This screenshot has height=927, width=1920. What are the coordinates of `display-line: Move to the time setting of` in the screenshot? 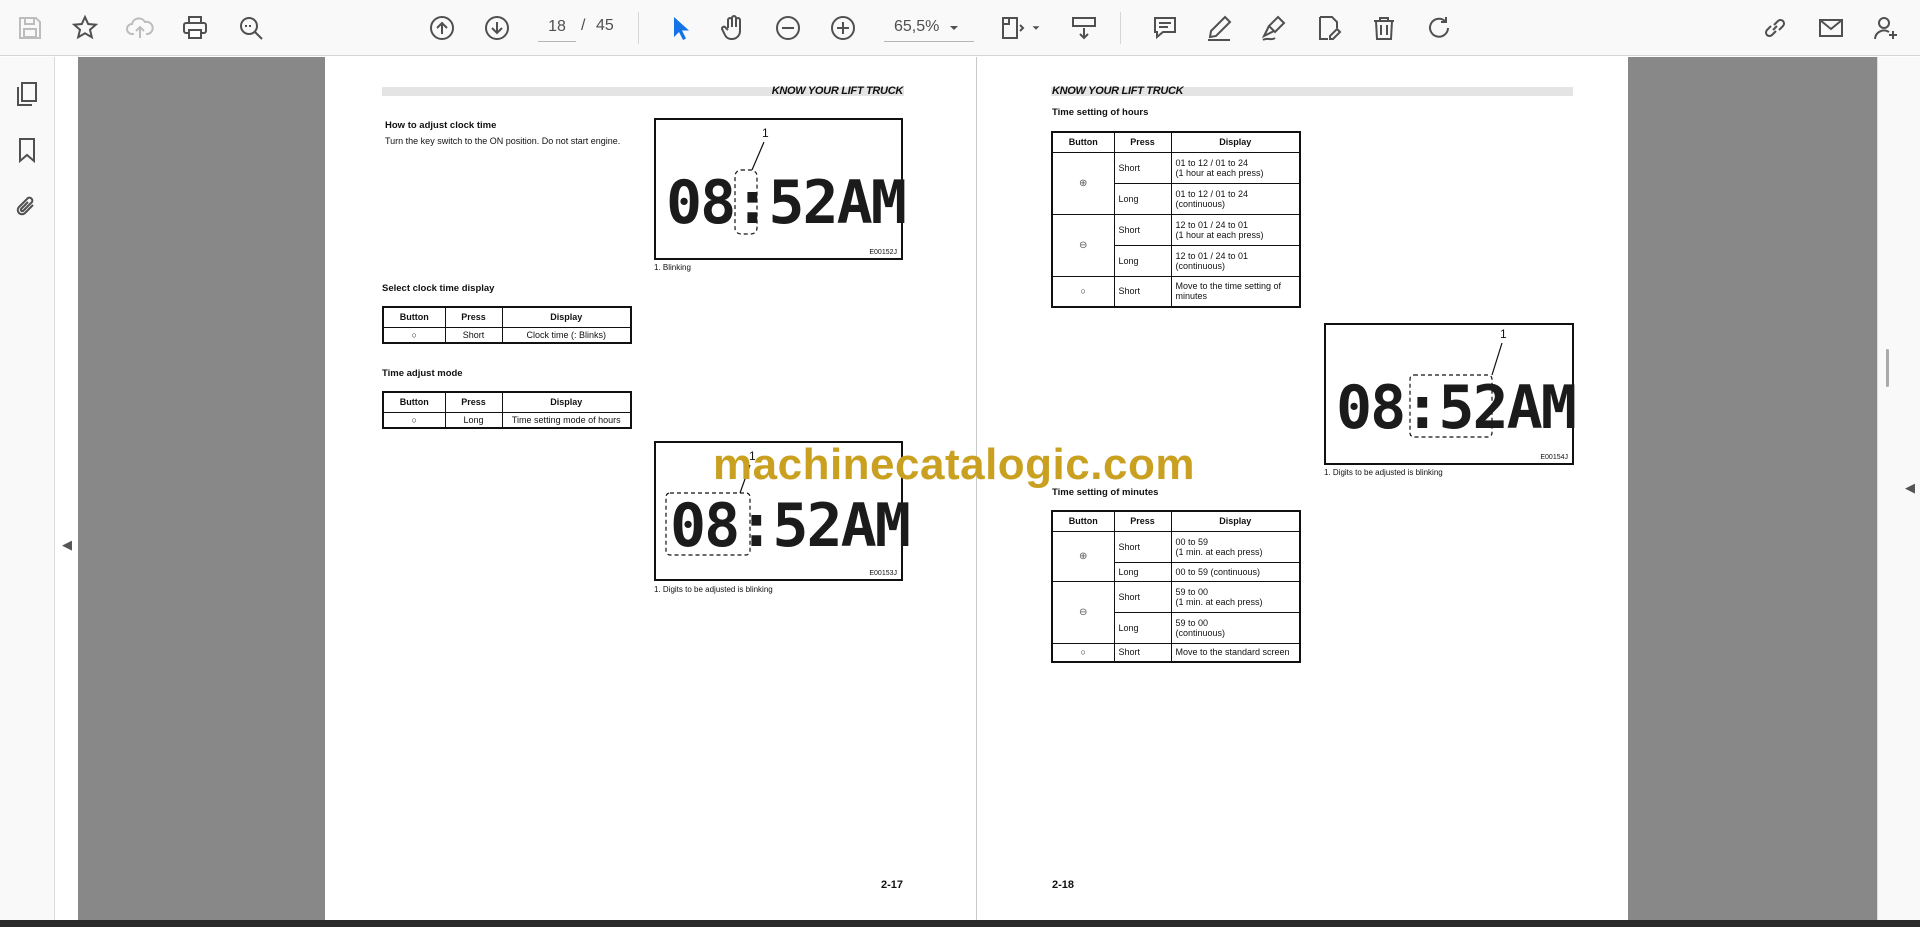 It's located at (1228, 286).